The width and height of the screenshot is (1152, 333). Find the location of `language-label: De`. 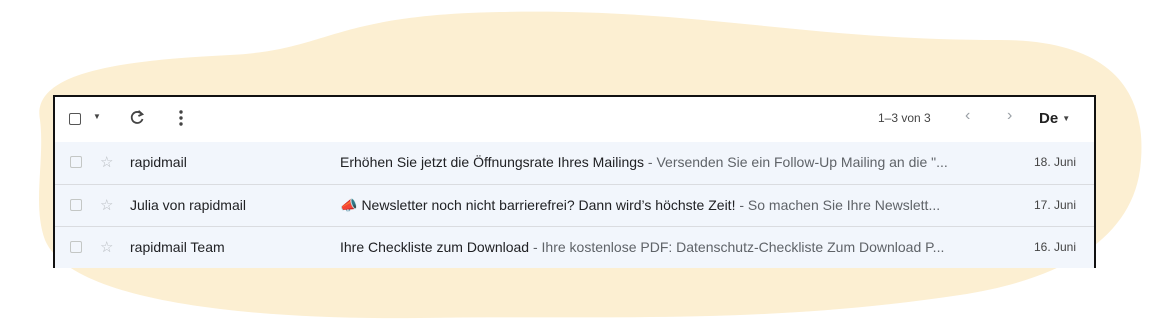

language-label: De is located at coordinates (1049, 118).